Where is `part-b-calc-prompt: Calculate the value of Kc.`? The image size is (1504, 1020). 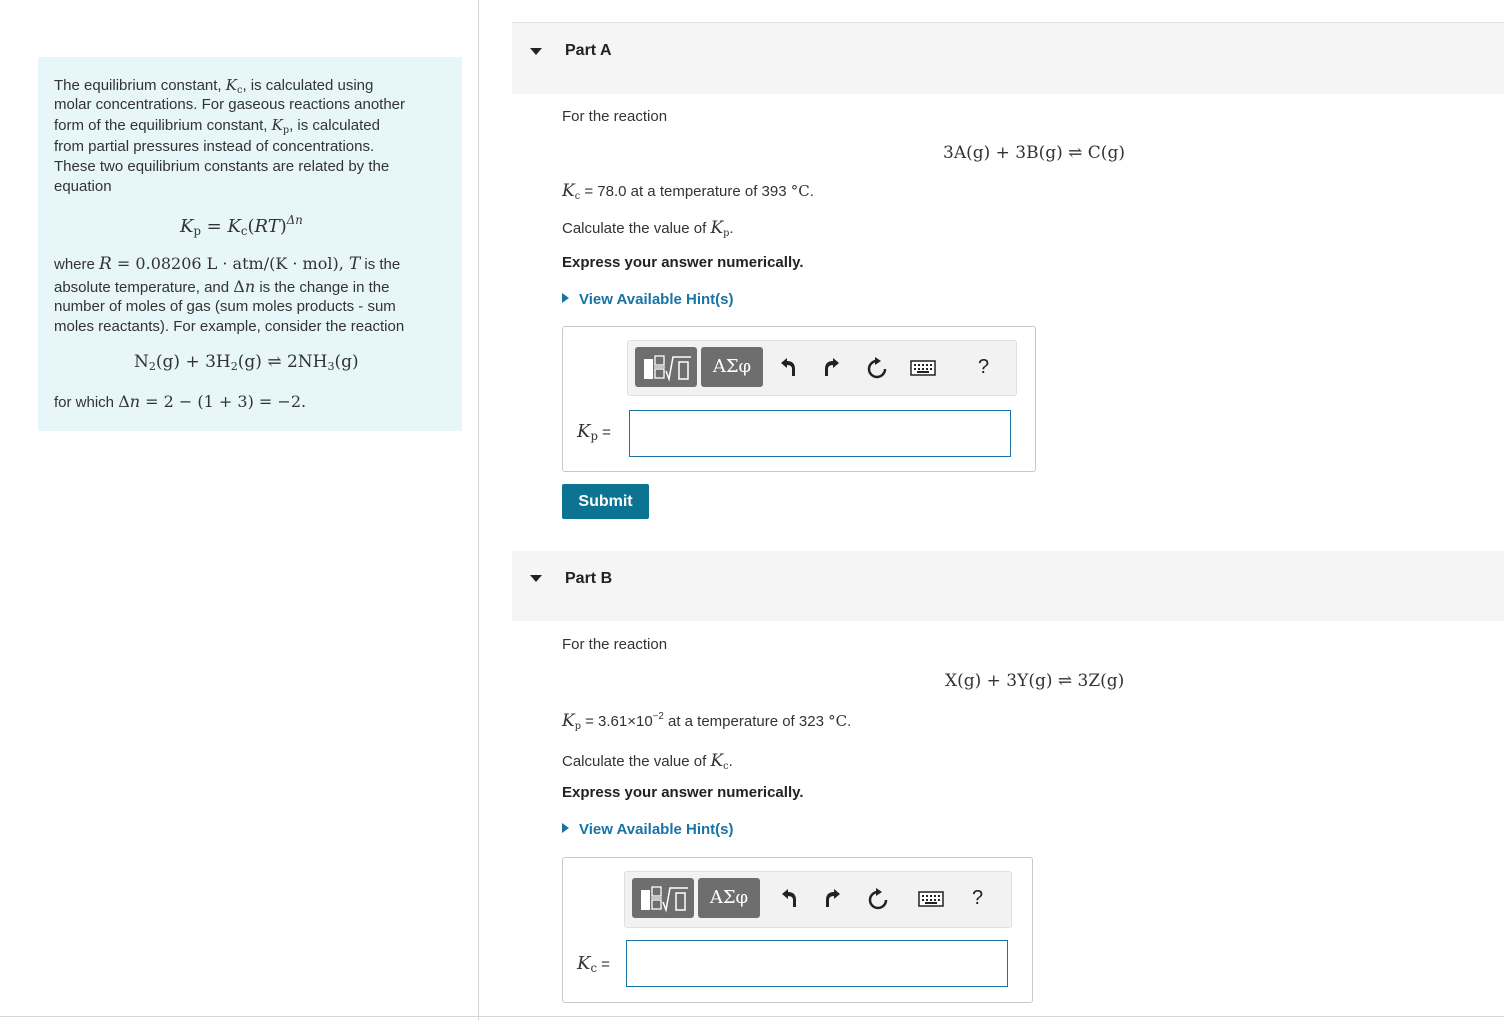
part-b-calc-prompt: Calculate the value of Kc. is located at coordinates (647, 761).